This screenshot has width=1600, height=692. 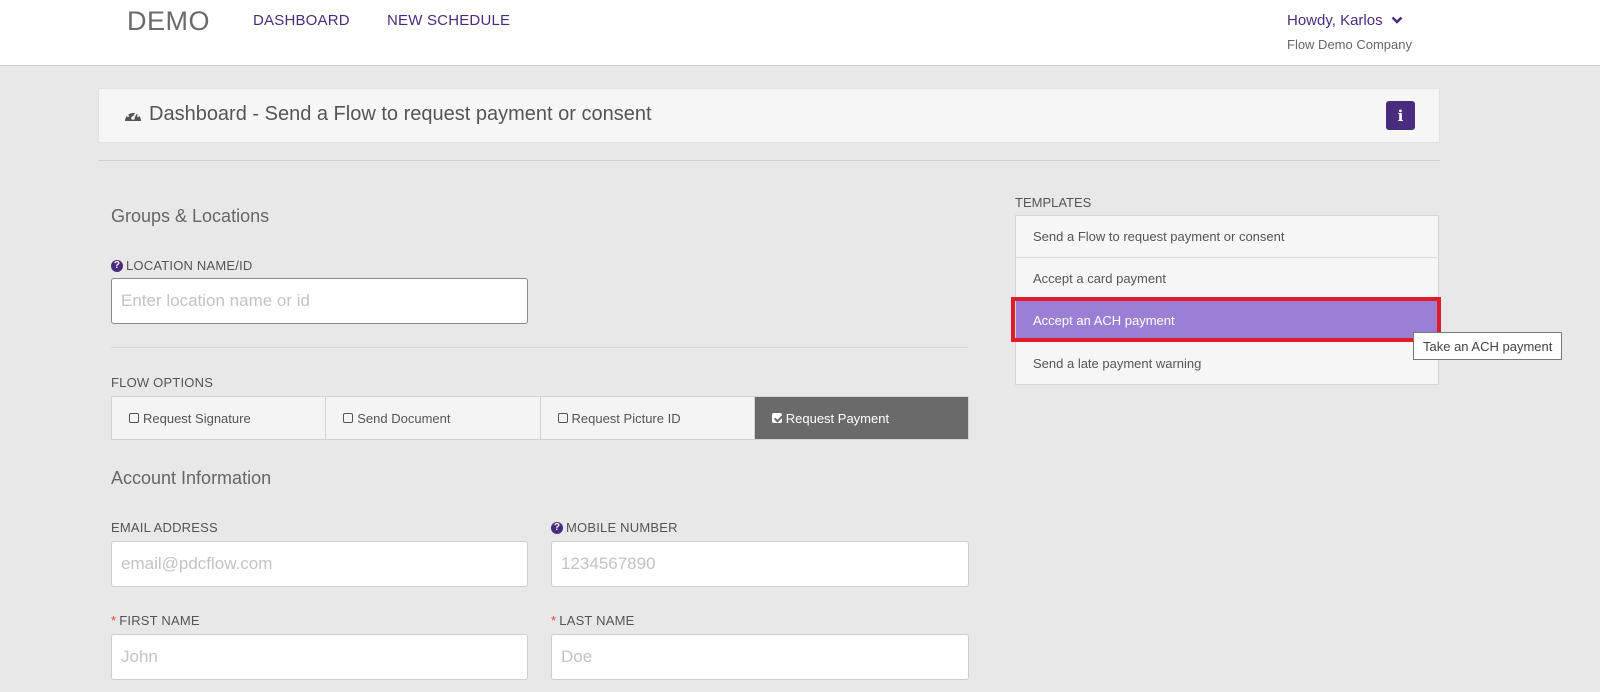 What do you see at coordinates (319, 564) in the screenshot?
I see `email-field` at bounding box center [319, 564].